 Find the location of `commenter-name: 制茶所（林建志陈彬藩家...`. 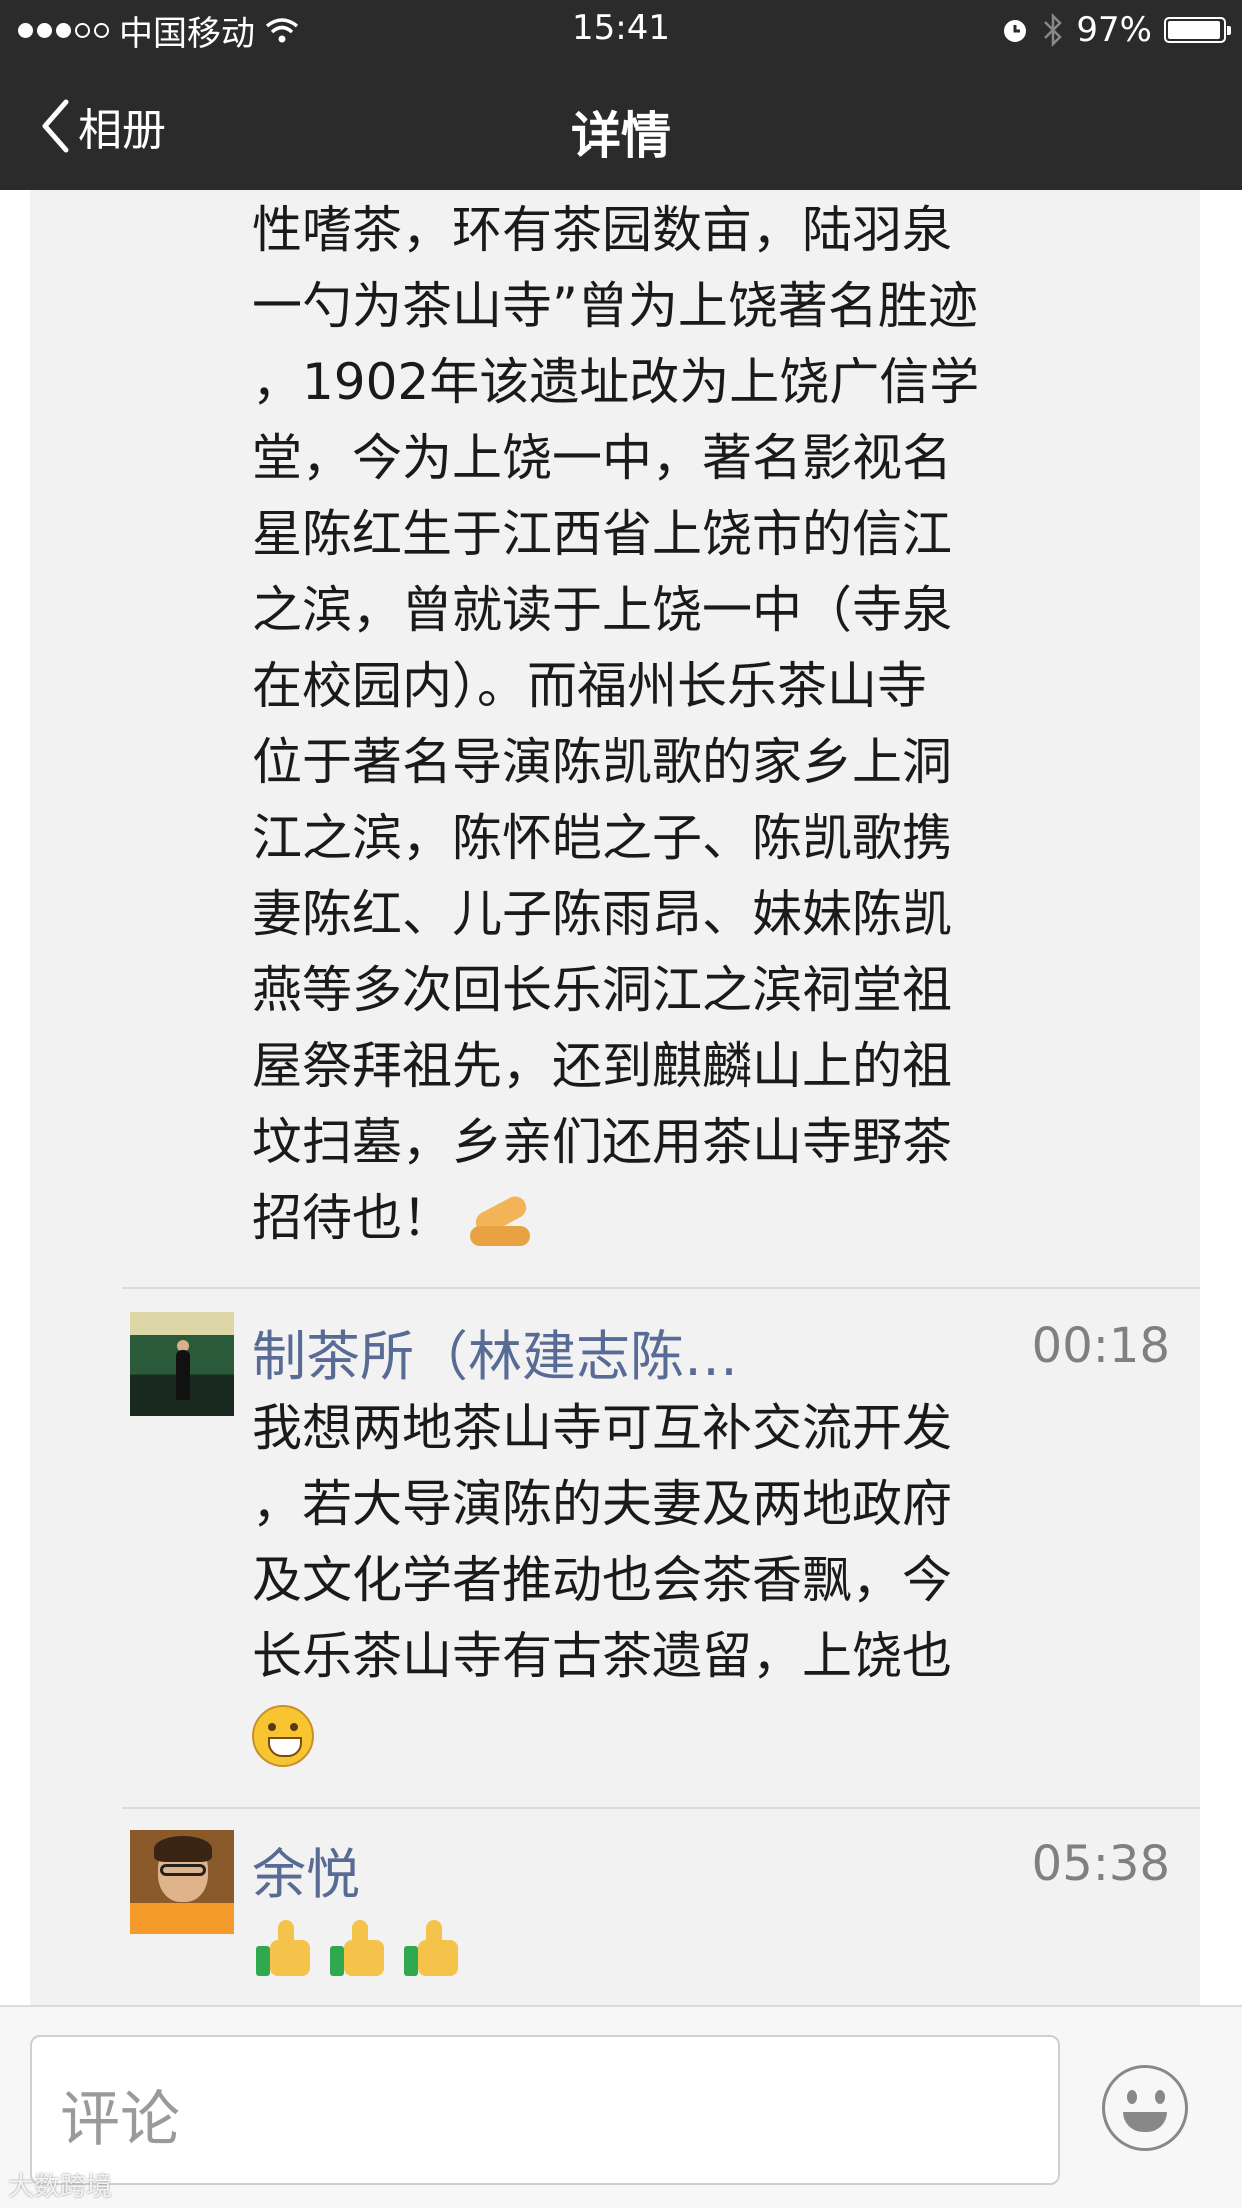

commenter-name: 制茶所（林建志陈彬藩家... is located at coordinates (502, 1351).